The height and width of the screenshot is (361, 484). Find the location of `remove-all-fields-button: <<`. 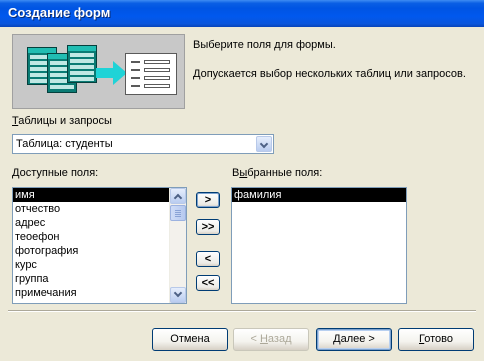

remove-all-fields-button: << is located at coordinates (208, 283).